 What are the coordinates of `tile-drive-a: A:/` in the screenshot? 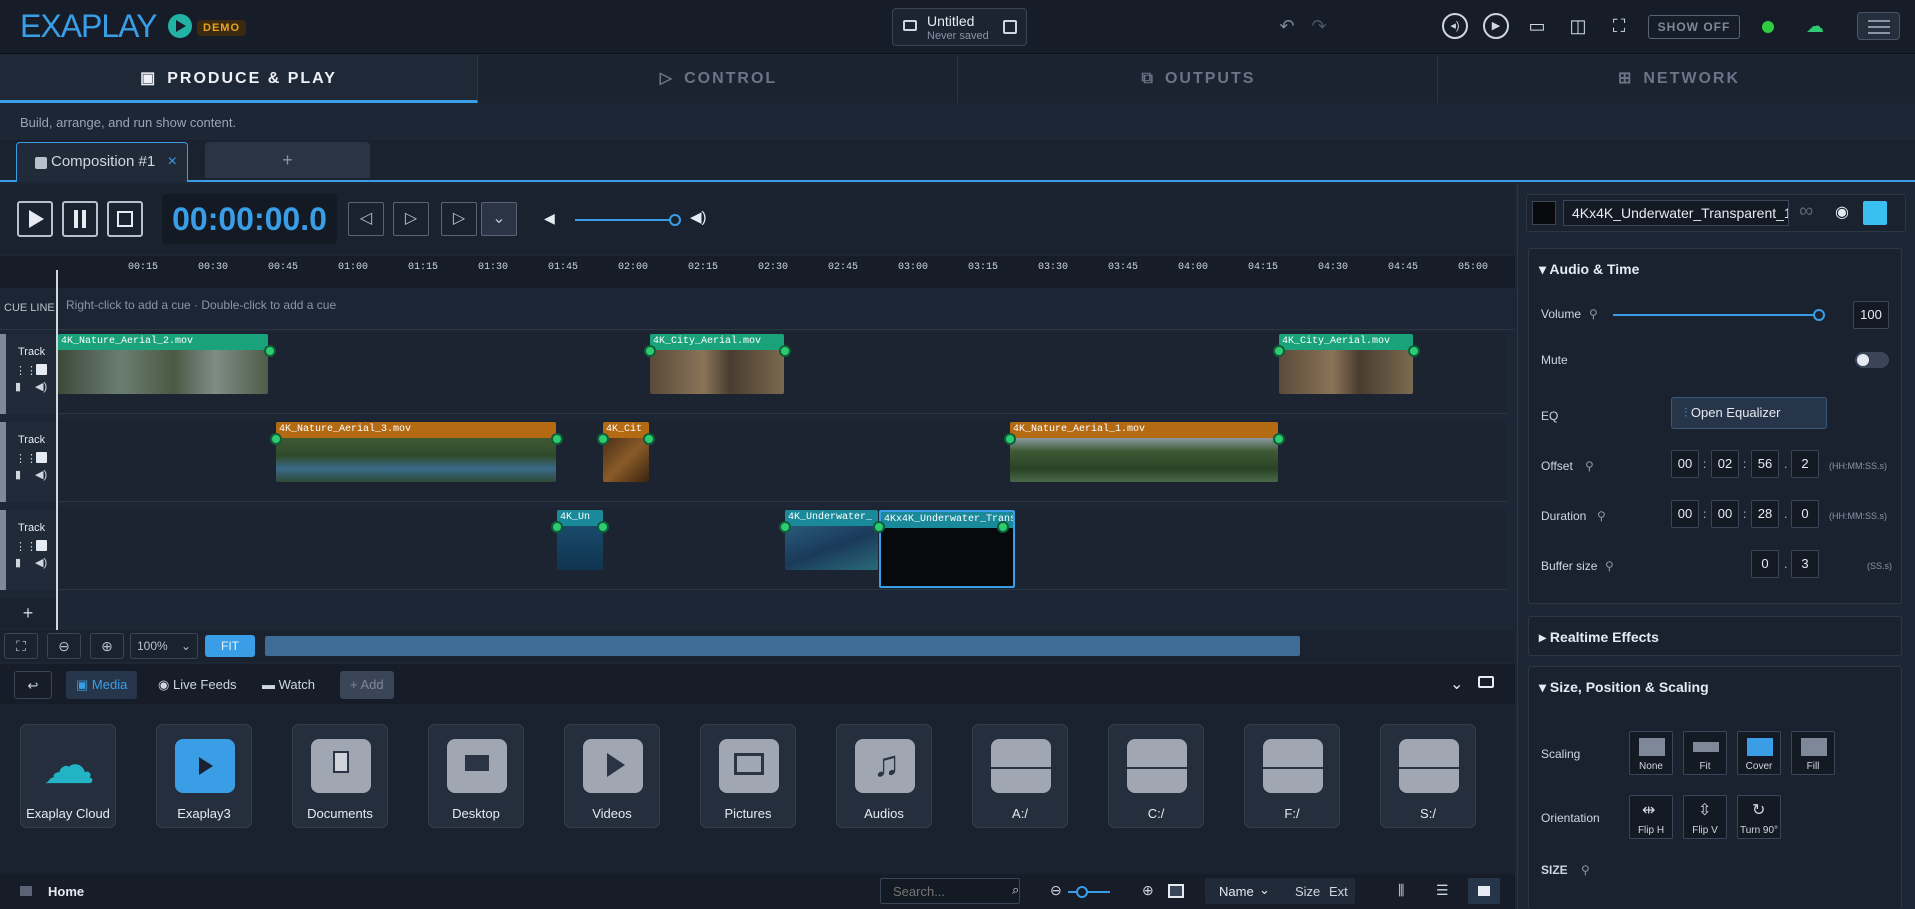 It's located at (1020, 776).